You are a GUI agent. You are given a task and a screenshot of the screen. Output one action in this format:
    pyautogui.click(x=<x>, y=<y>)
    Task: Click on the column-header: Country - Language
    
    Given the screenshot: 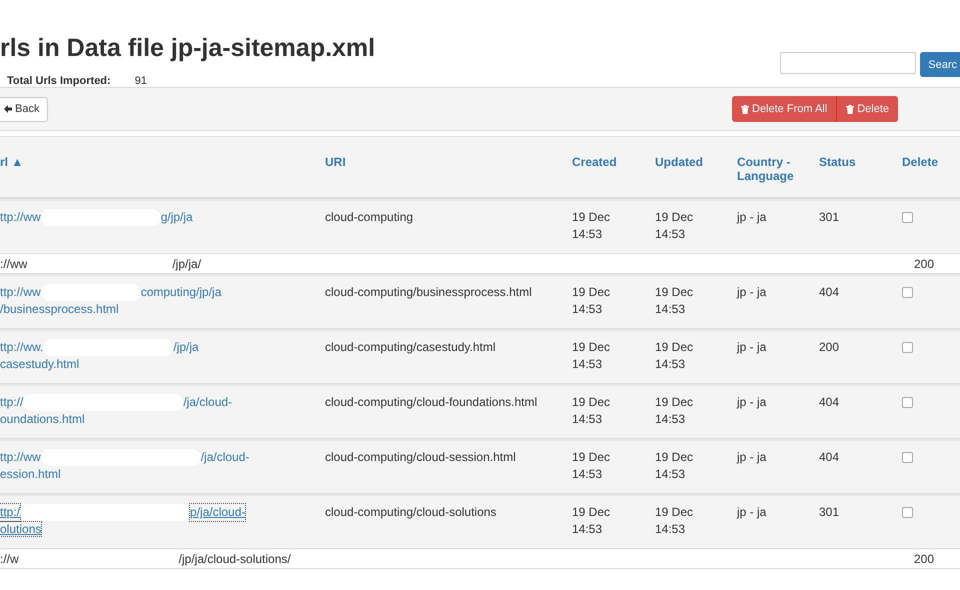 What is the action you would take?
    pyautogui.click(x=778, y=160)
    